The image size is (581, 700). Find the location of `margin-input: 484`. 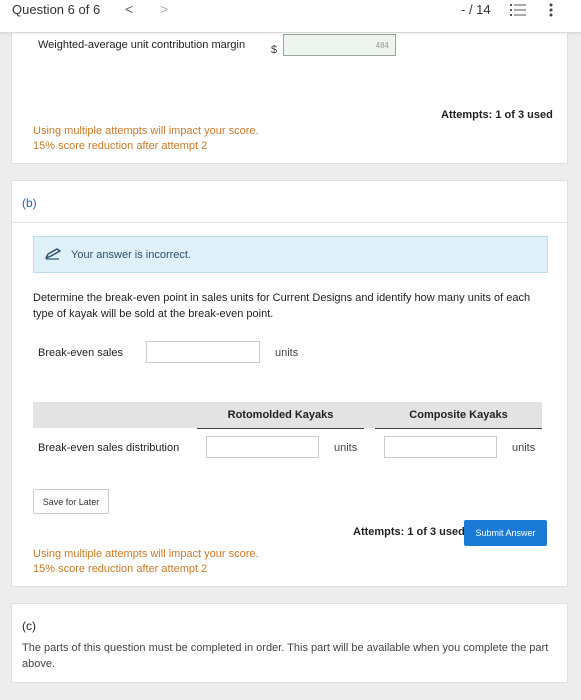

margin-input: 484 is located at coordinates (339, 45).